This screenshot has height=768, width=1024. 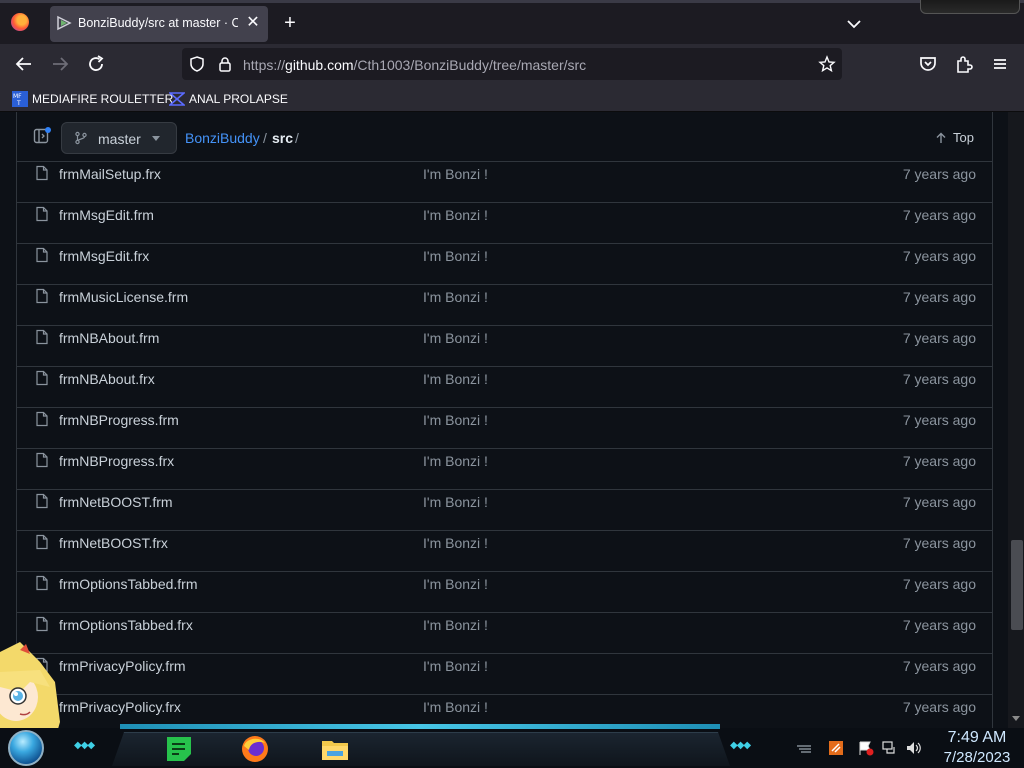 I want to click on firefox-menu-icon, so click(x=20, y=22).